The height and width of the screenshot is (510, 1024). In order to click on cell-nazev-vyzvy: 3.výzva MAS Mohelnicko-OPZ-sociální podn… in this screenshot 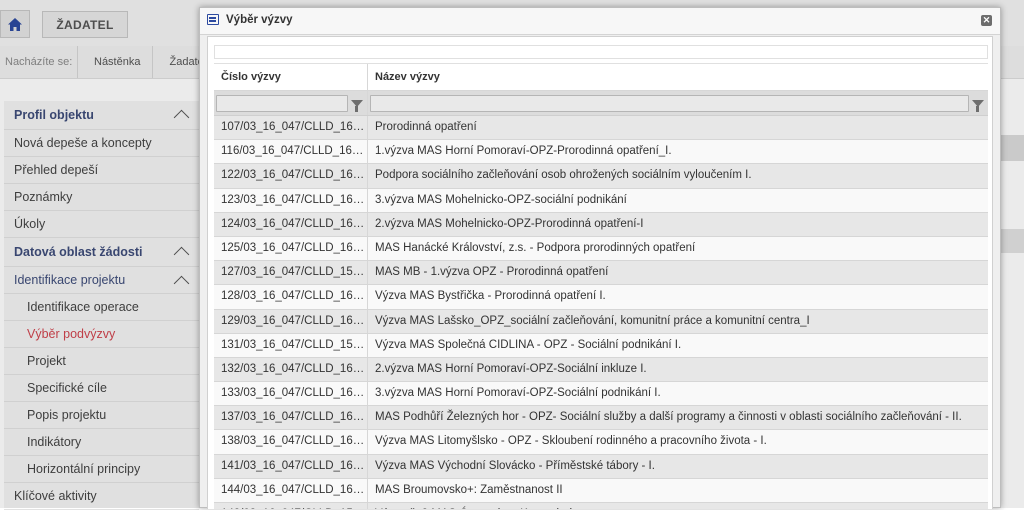, I will do `click(501, 199)`.